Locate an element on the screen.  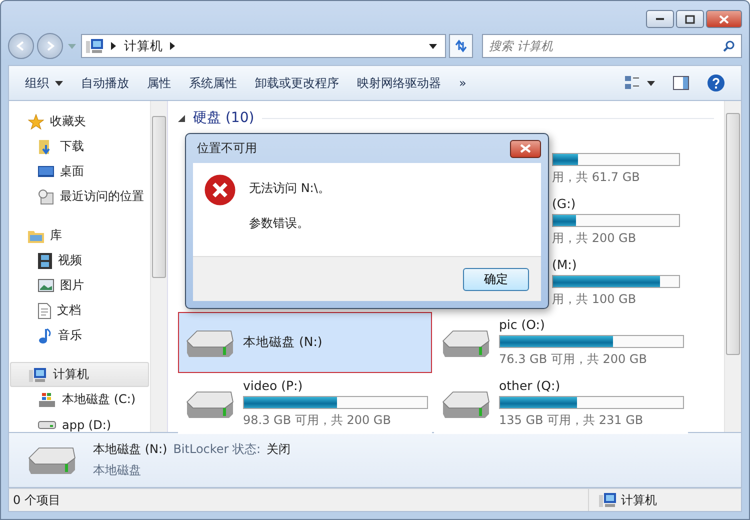
refresh-button is located at coordinates (461, 46).